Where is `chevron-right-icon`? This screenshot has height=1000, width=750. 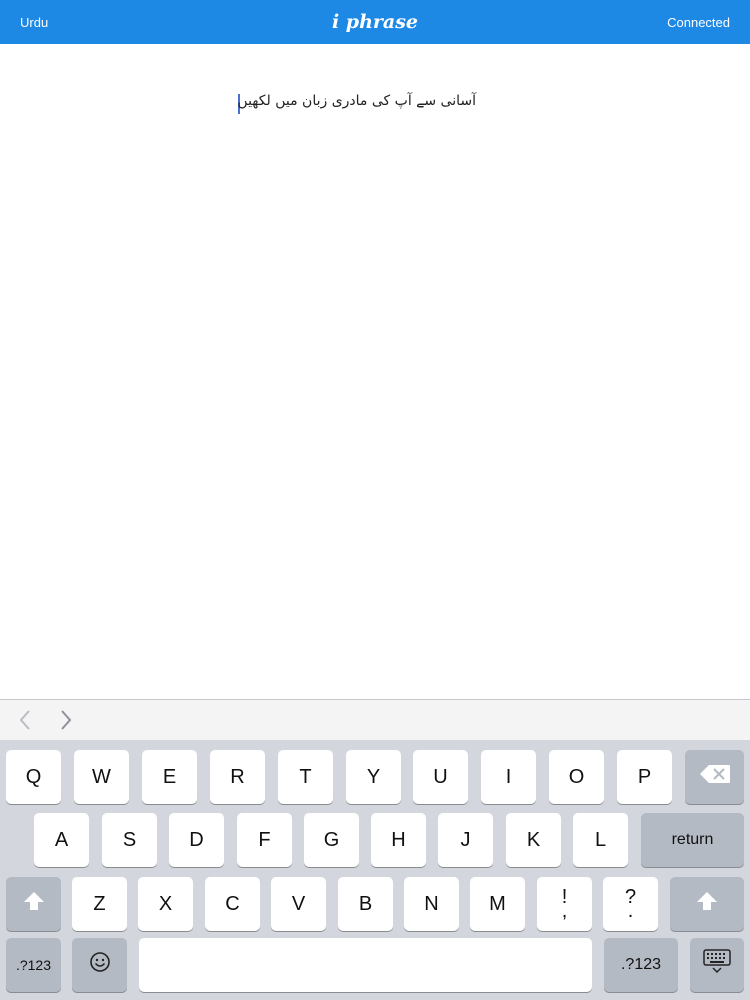
chevron-right-icon is located at coordinates (66, 720).